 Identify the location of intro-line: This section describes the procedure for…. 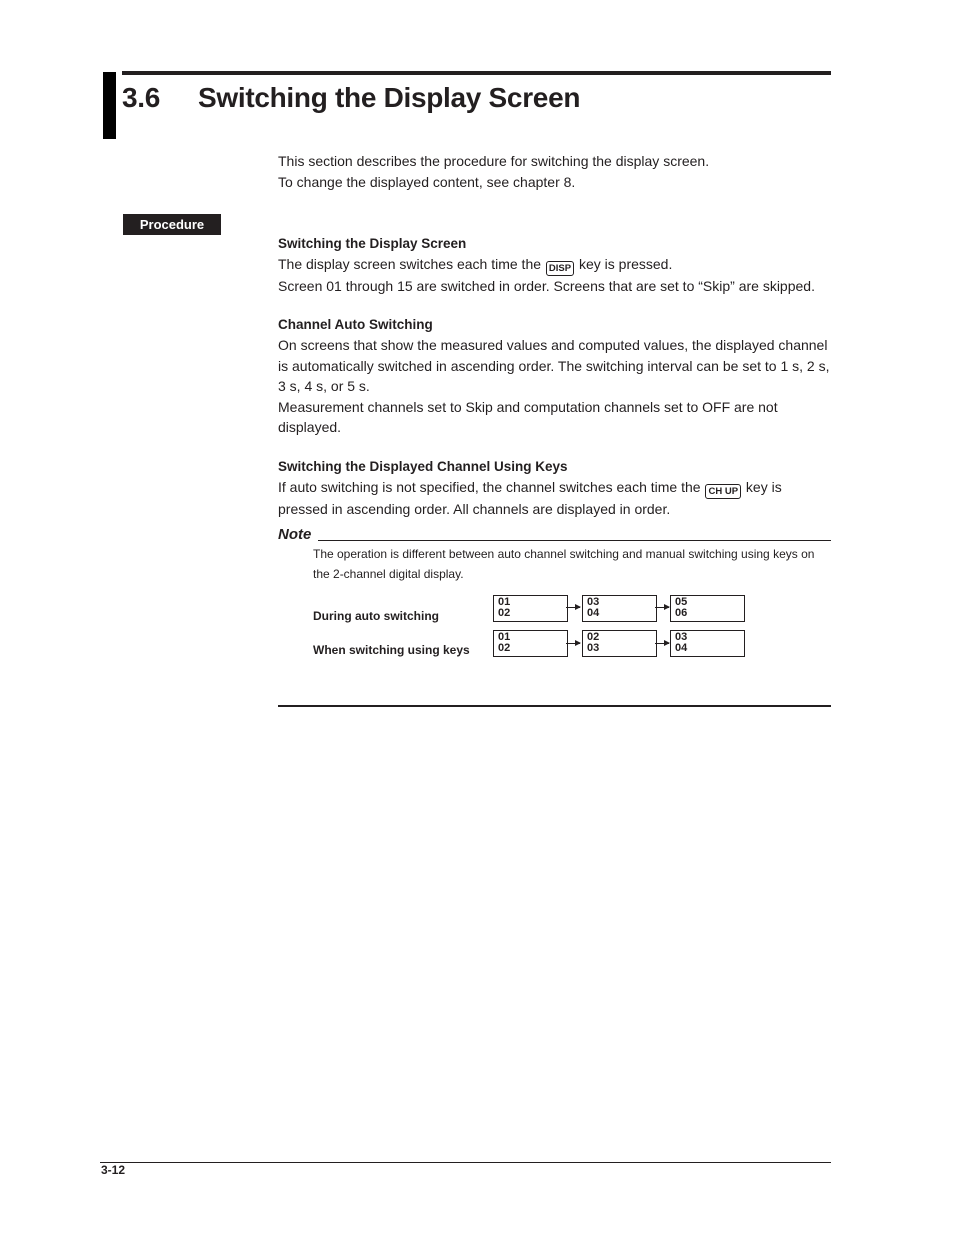
(494, 161).